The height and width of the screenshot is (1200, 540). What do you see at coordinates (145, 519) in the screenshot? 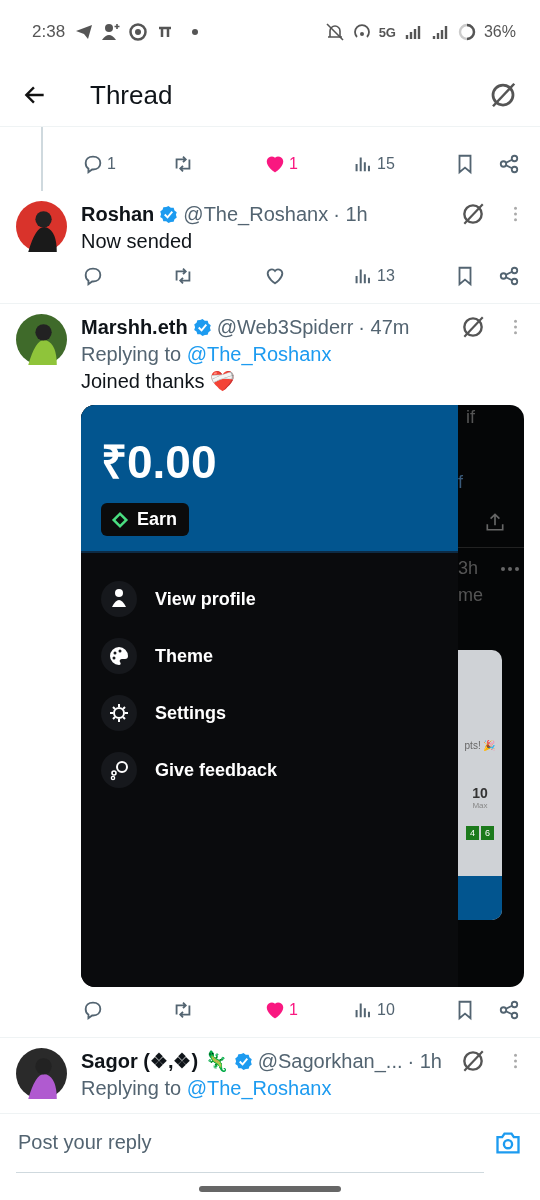
I see `earn-button: Earn` at bounding box center [145, 519].